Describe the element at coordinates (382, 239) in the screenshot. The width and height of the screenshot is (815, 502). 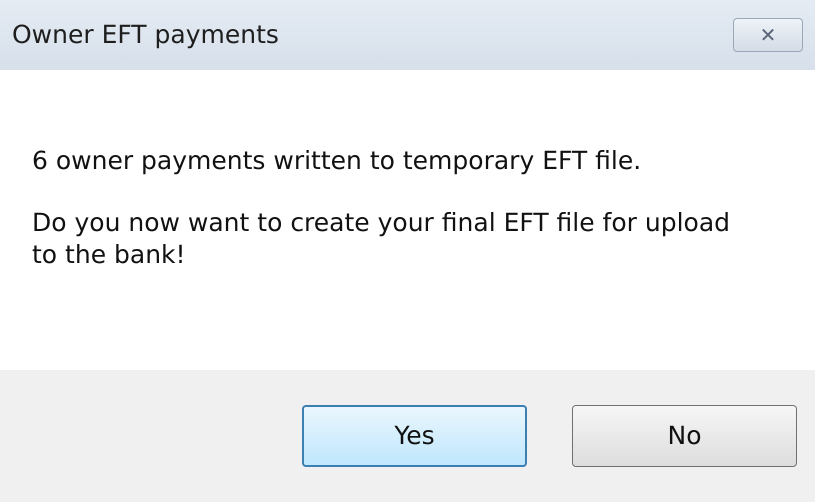
I see `message-text: Do you now want to create your final EFT file for upload to the bank!` at that location.